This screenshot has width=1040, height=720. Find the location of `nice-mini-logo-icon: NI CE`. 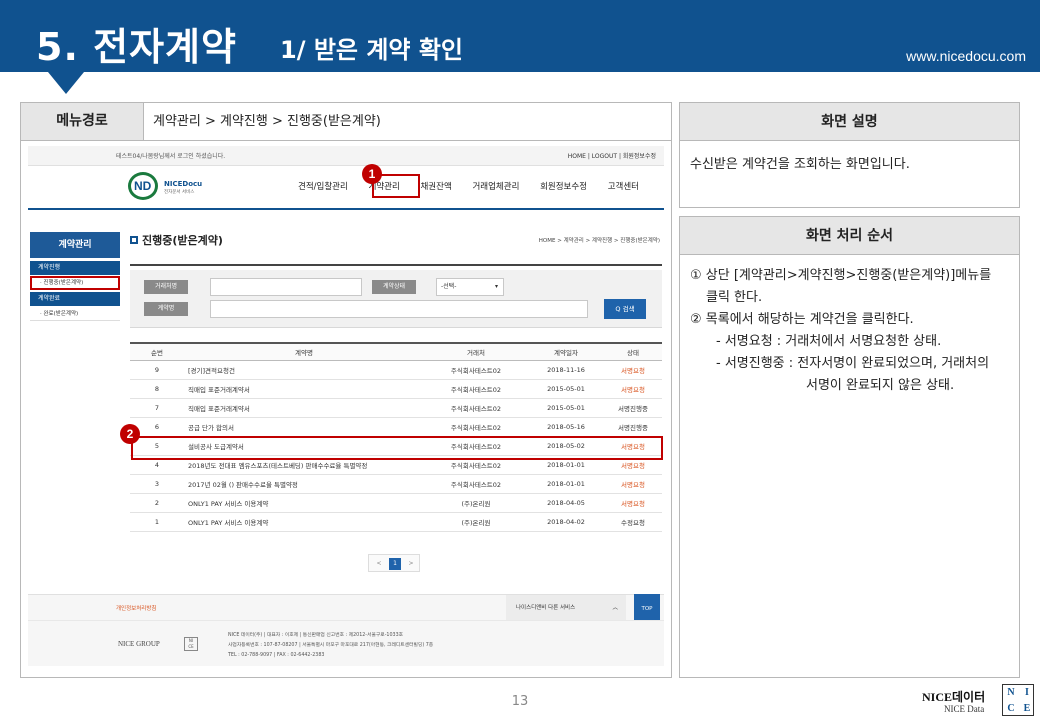

nice-mini-logo-icon: NI CE is located at coordinates (191, 644).